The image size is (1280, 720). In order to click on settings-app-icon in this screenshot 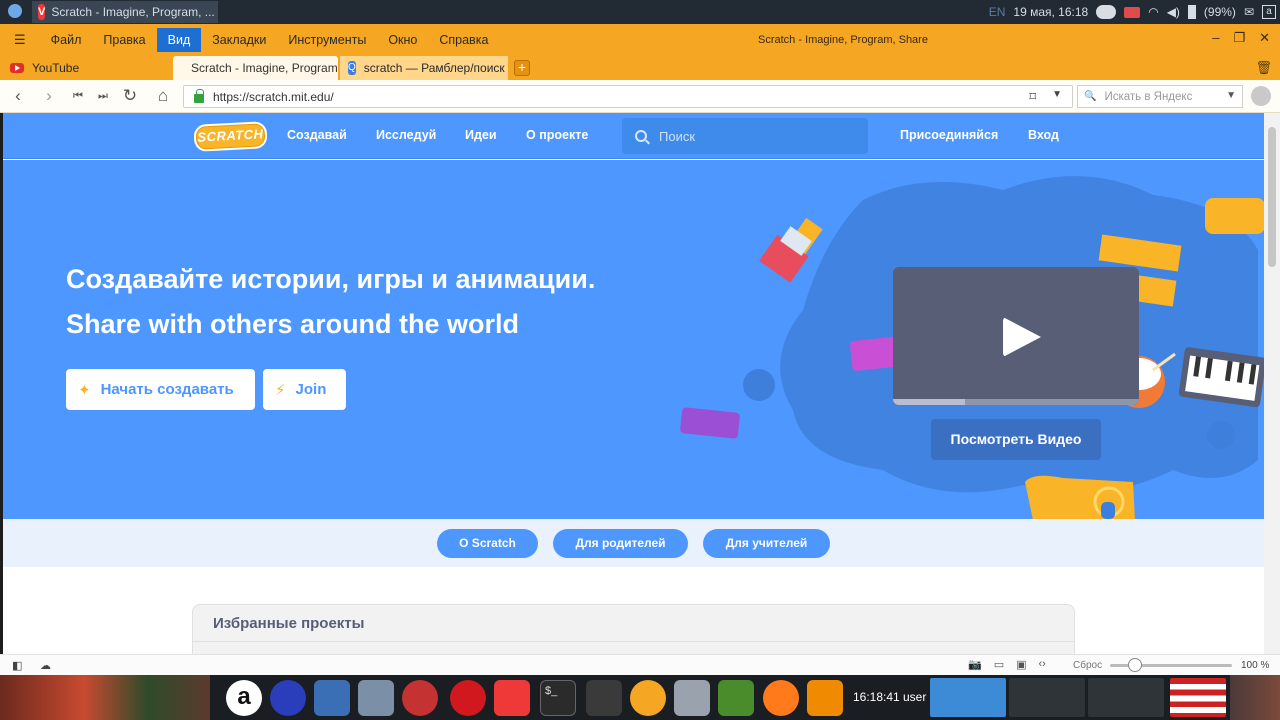, I will do `click(376, 698)`.